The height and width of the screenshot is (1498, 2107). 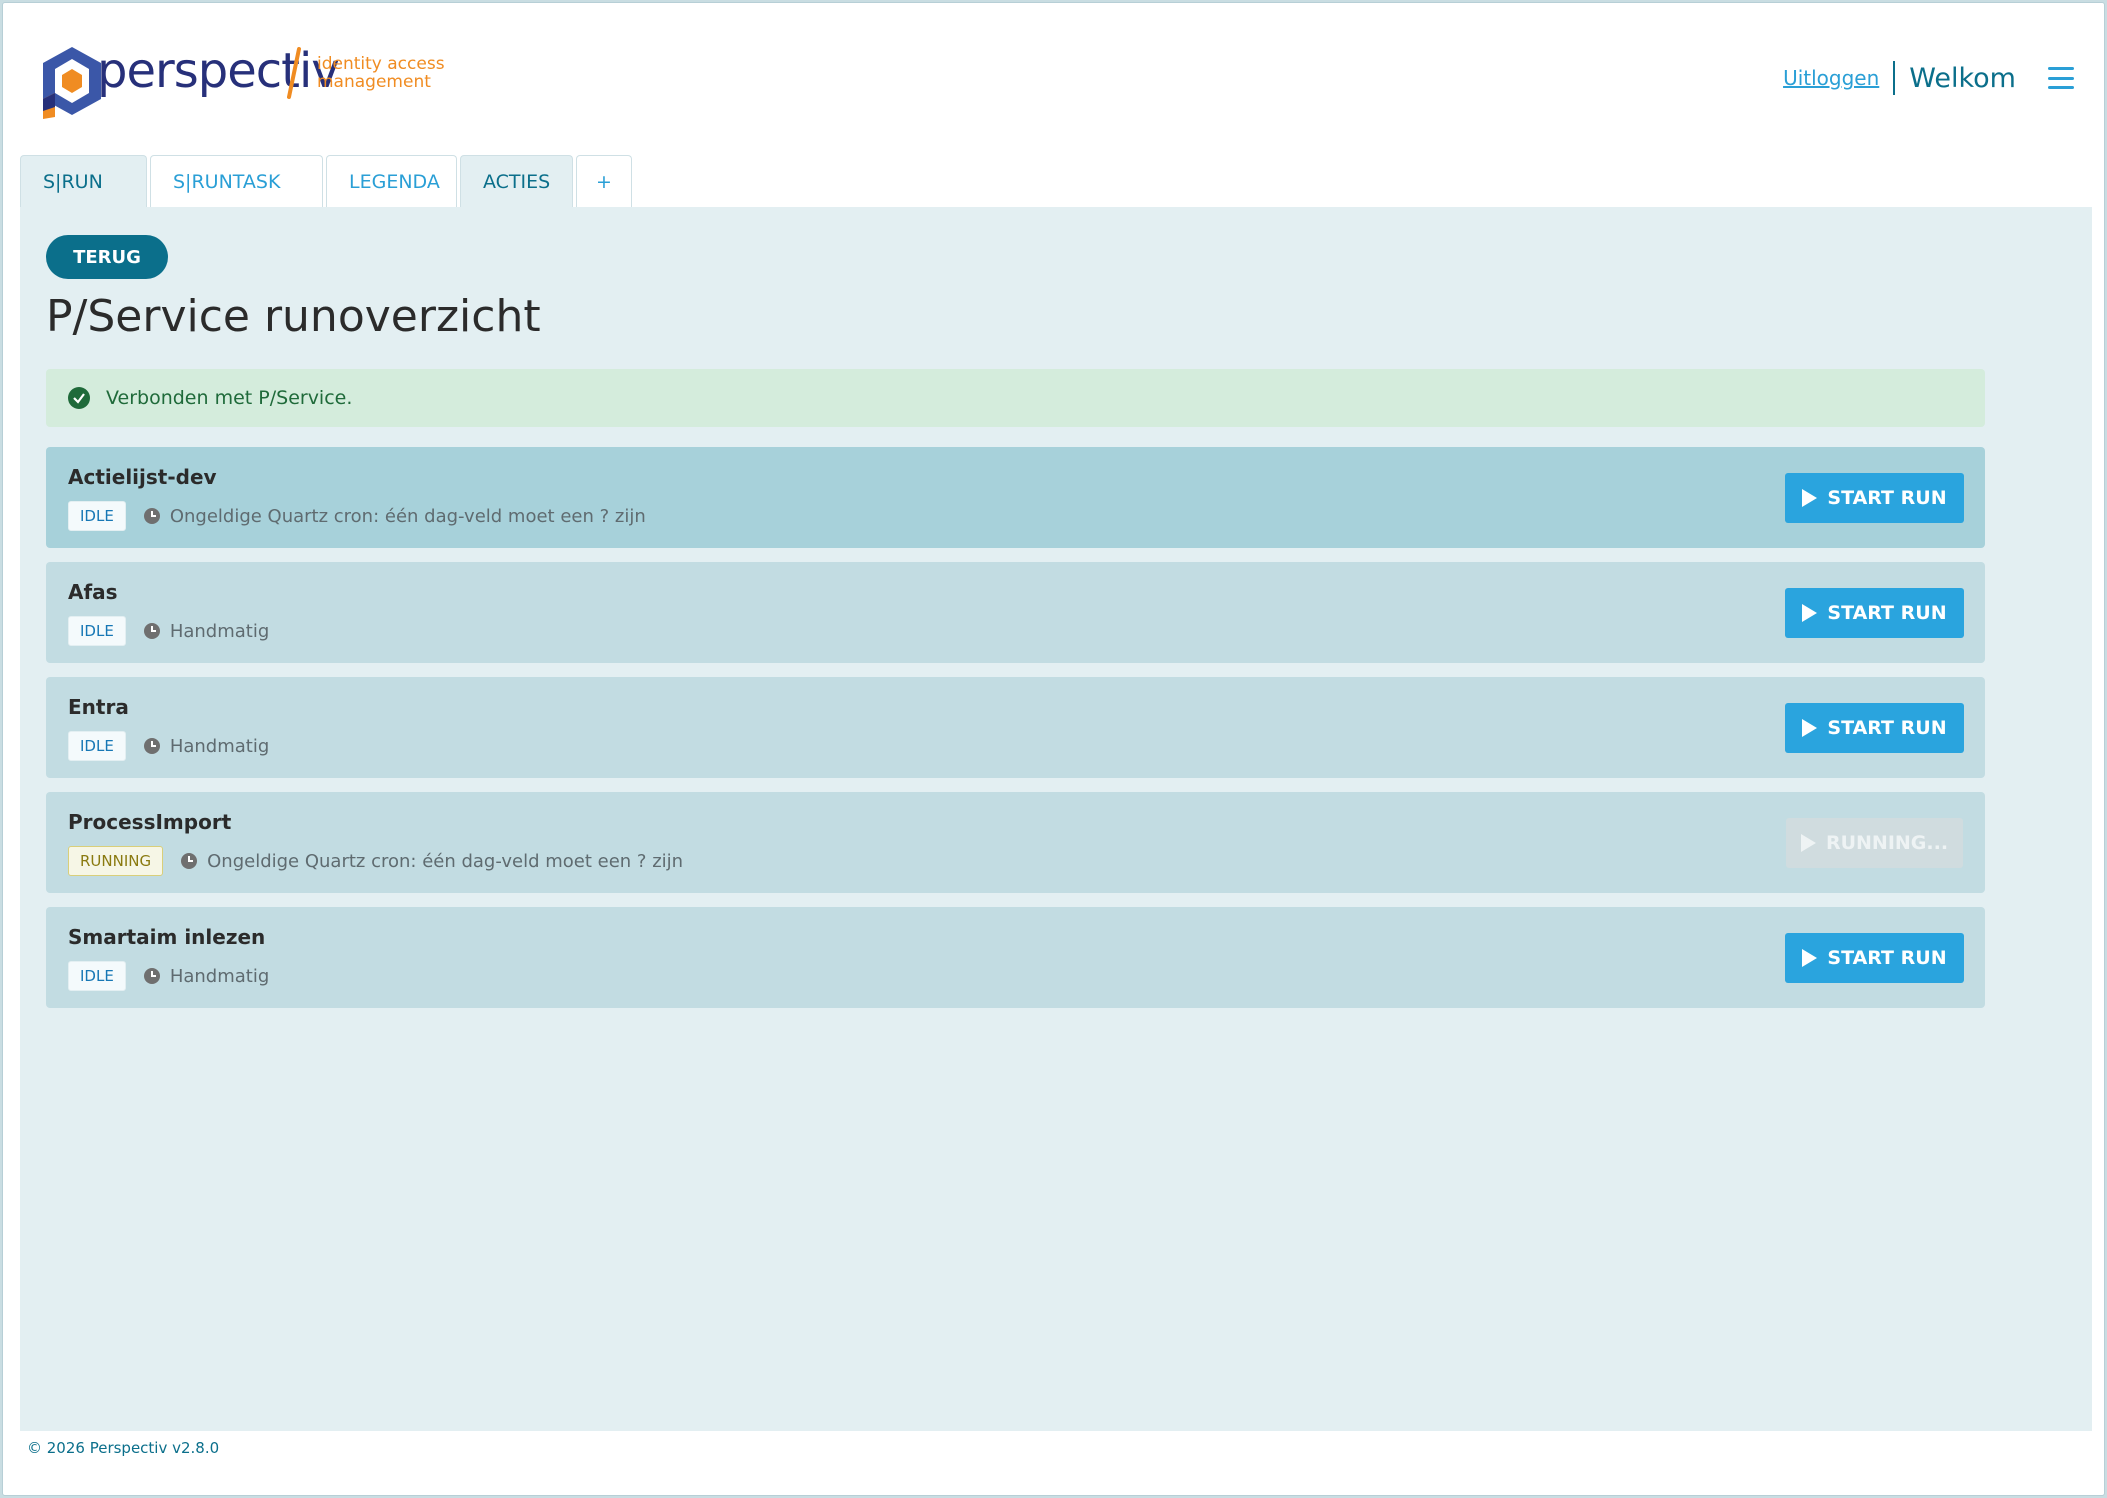 I want to click on tab-srun: S|RUN, so click(x=83, y=181).